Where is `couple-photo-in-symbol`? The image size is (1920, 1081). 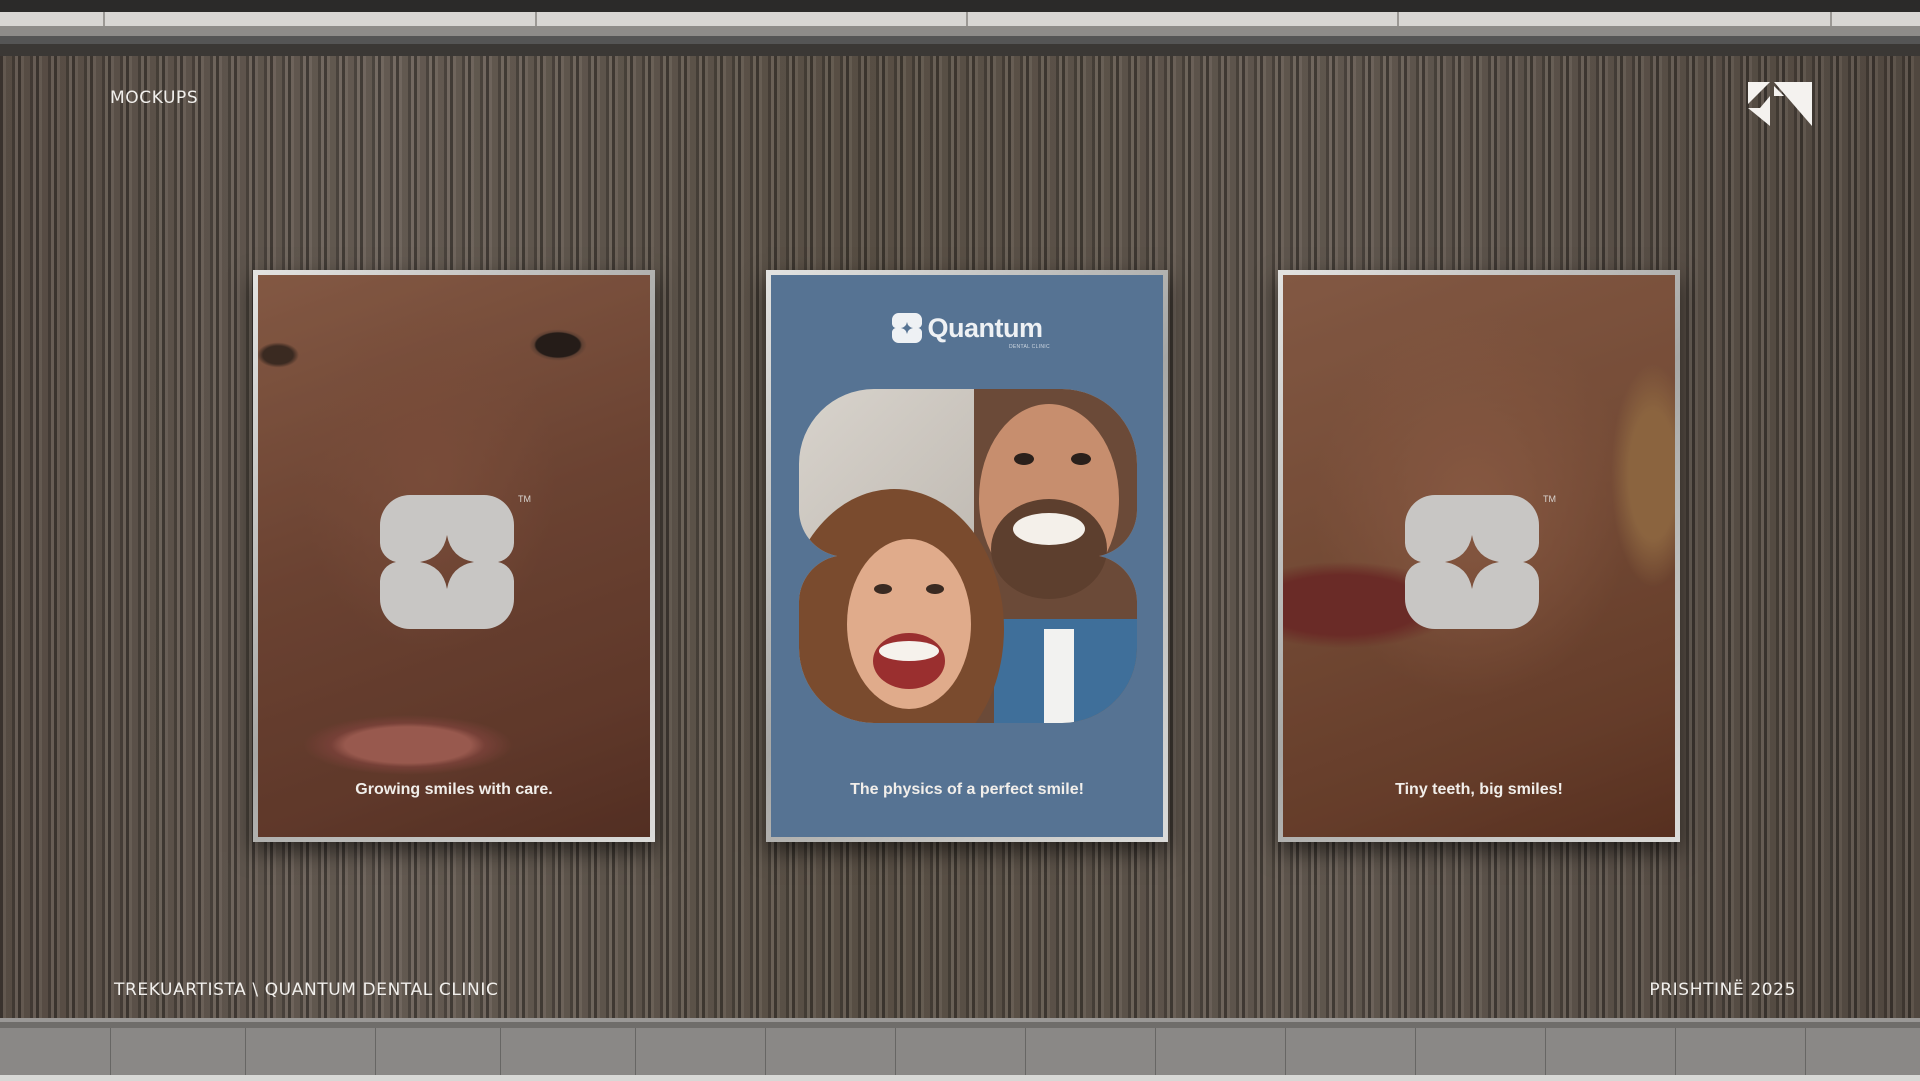 couple-photo-in-symbol is located at coordinates (968, 556).